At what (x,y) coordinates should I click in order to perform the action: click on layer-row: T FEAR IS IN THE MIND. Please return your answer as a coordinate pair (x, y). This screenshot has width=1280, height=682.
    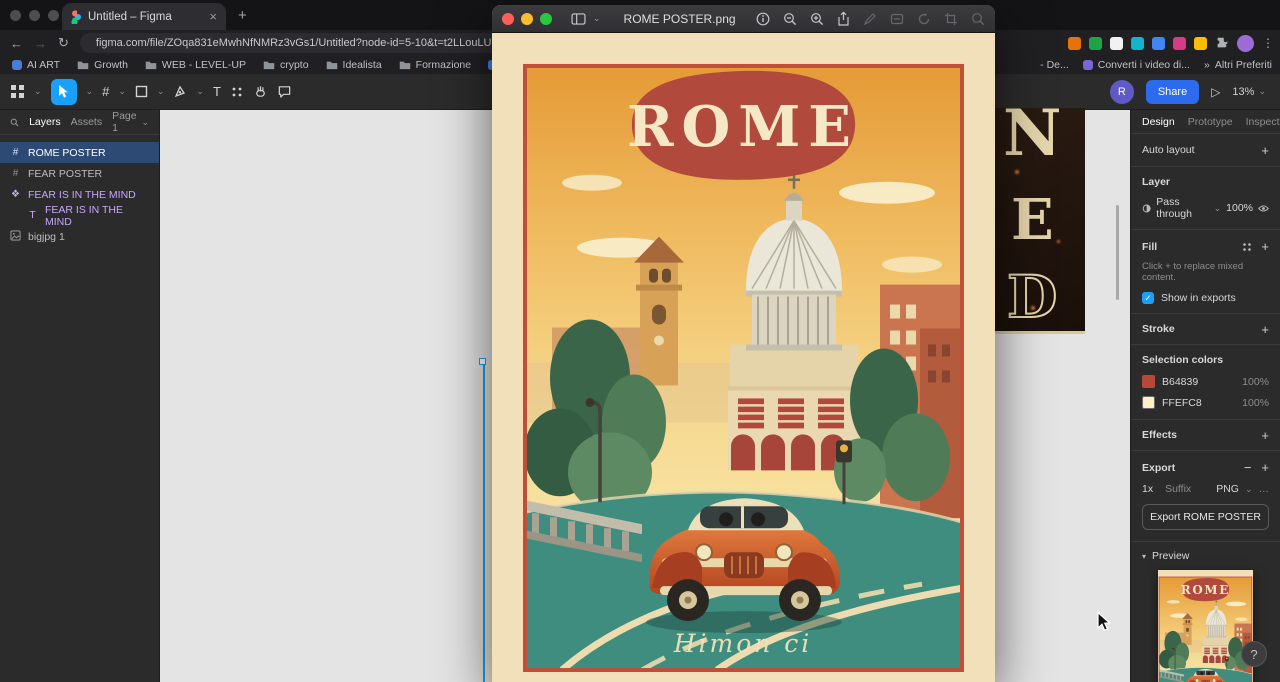
    Looking at the image, I should click on (79, 216).